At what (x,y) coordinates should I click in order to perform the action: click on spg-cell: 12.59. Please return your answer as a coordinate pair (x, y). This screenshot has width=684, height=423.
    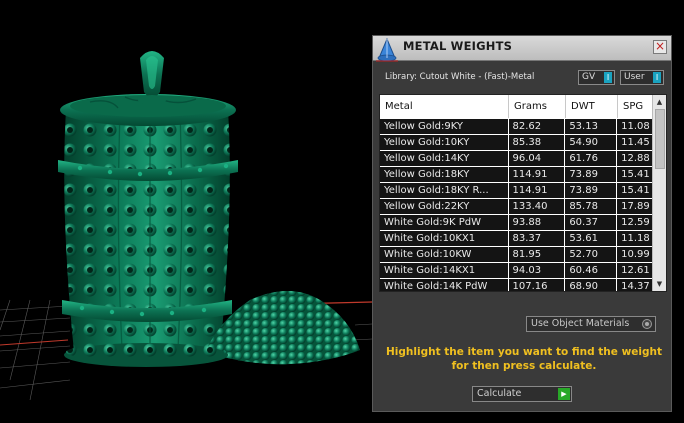
    Looking at the image, I should click on (635, 222).